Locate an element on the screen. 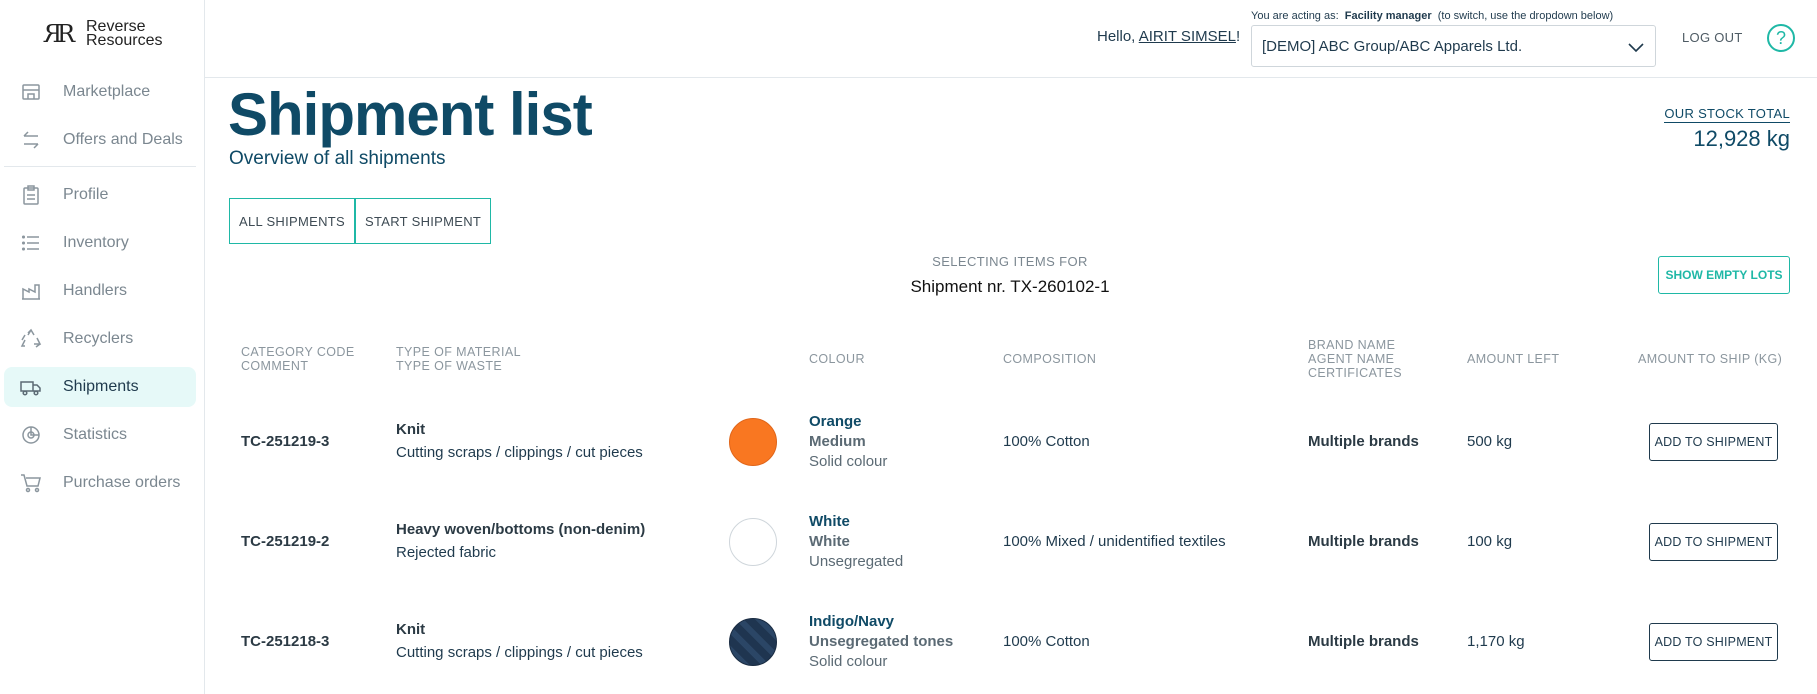 The image size is (1817, 694). stock-total-value: 12,928 kg is located at coordinates (1741, 138).